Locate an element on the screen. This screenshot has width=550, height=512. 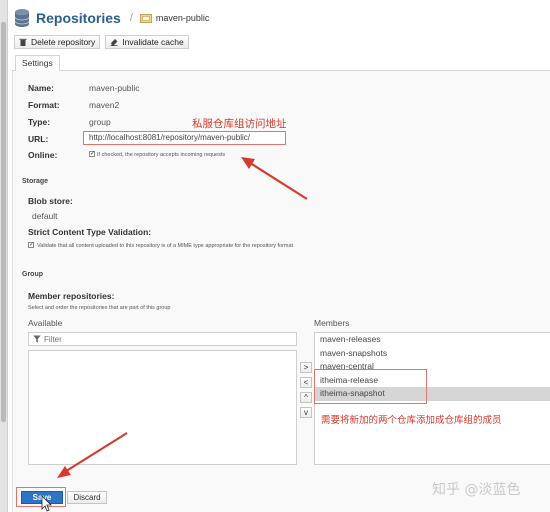
available-column-label: Available is located at coordinates (45, 323).